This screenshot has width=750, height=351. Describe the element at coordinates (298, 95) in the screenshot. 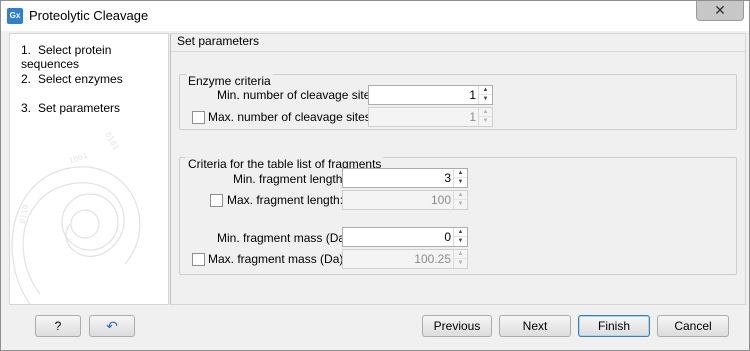

I see `min-cleavage-sites-label: Min. number of cleavage sites:` at that location.